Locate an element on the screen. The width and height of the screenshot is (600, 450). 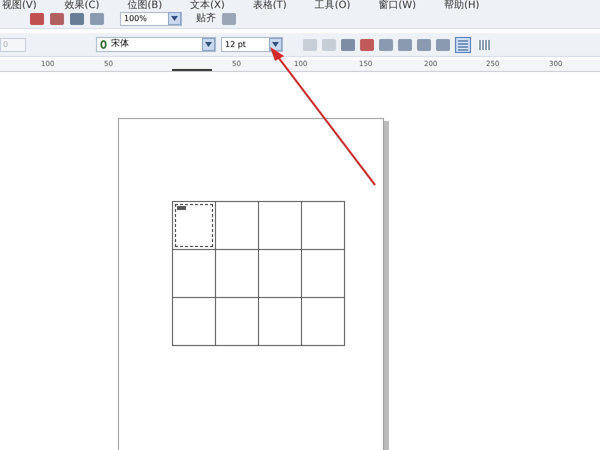
font-size-field: 12 pt is located at coordinates (252, 44).